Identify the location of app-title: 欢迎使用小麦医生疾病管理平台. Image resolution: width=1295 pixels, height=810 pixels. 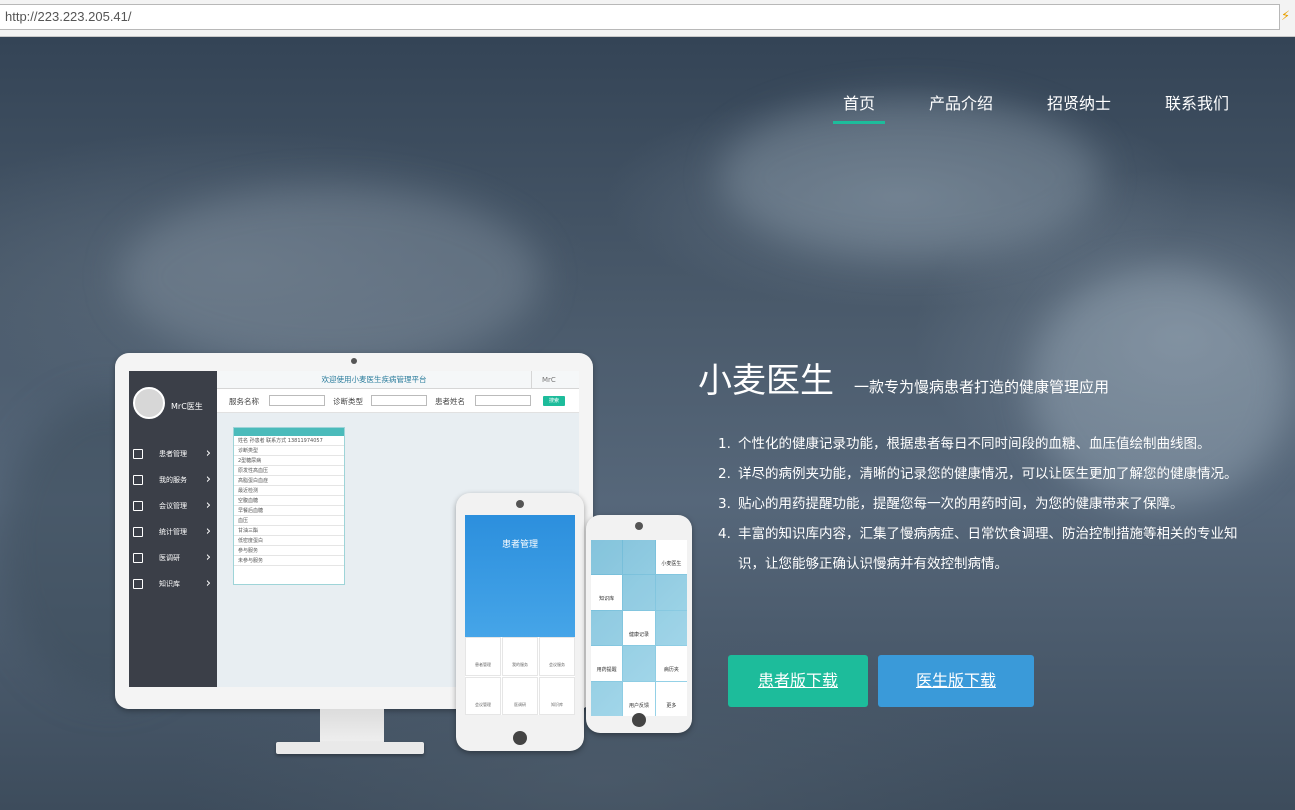
(374, 379).